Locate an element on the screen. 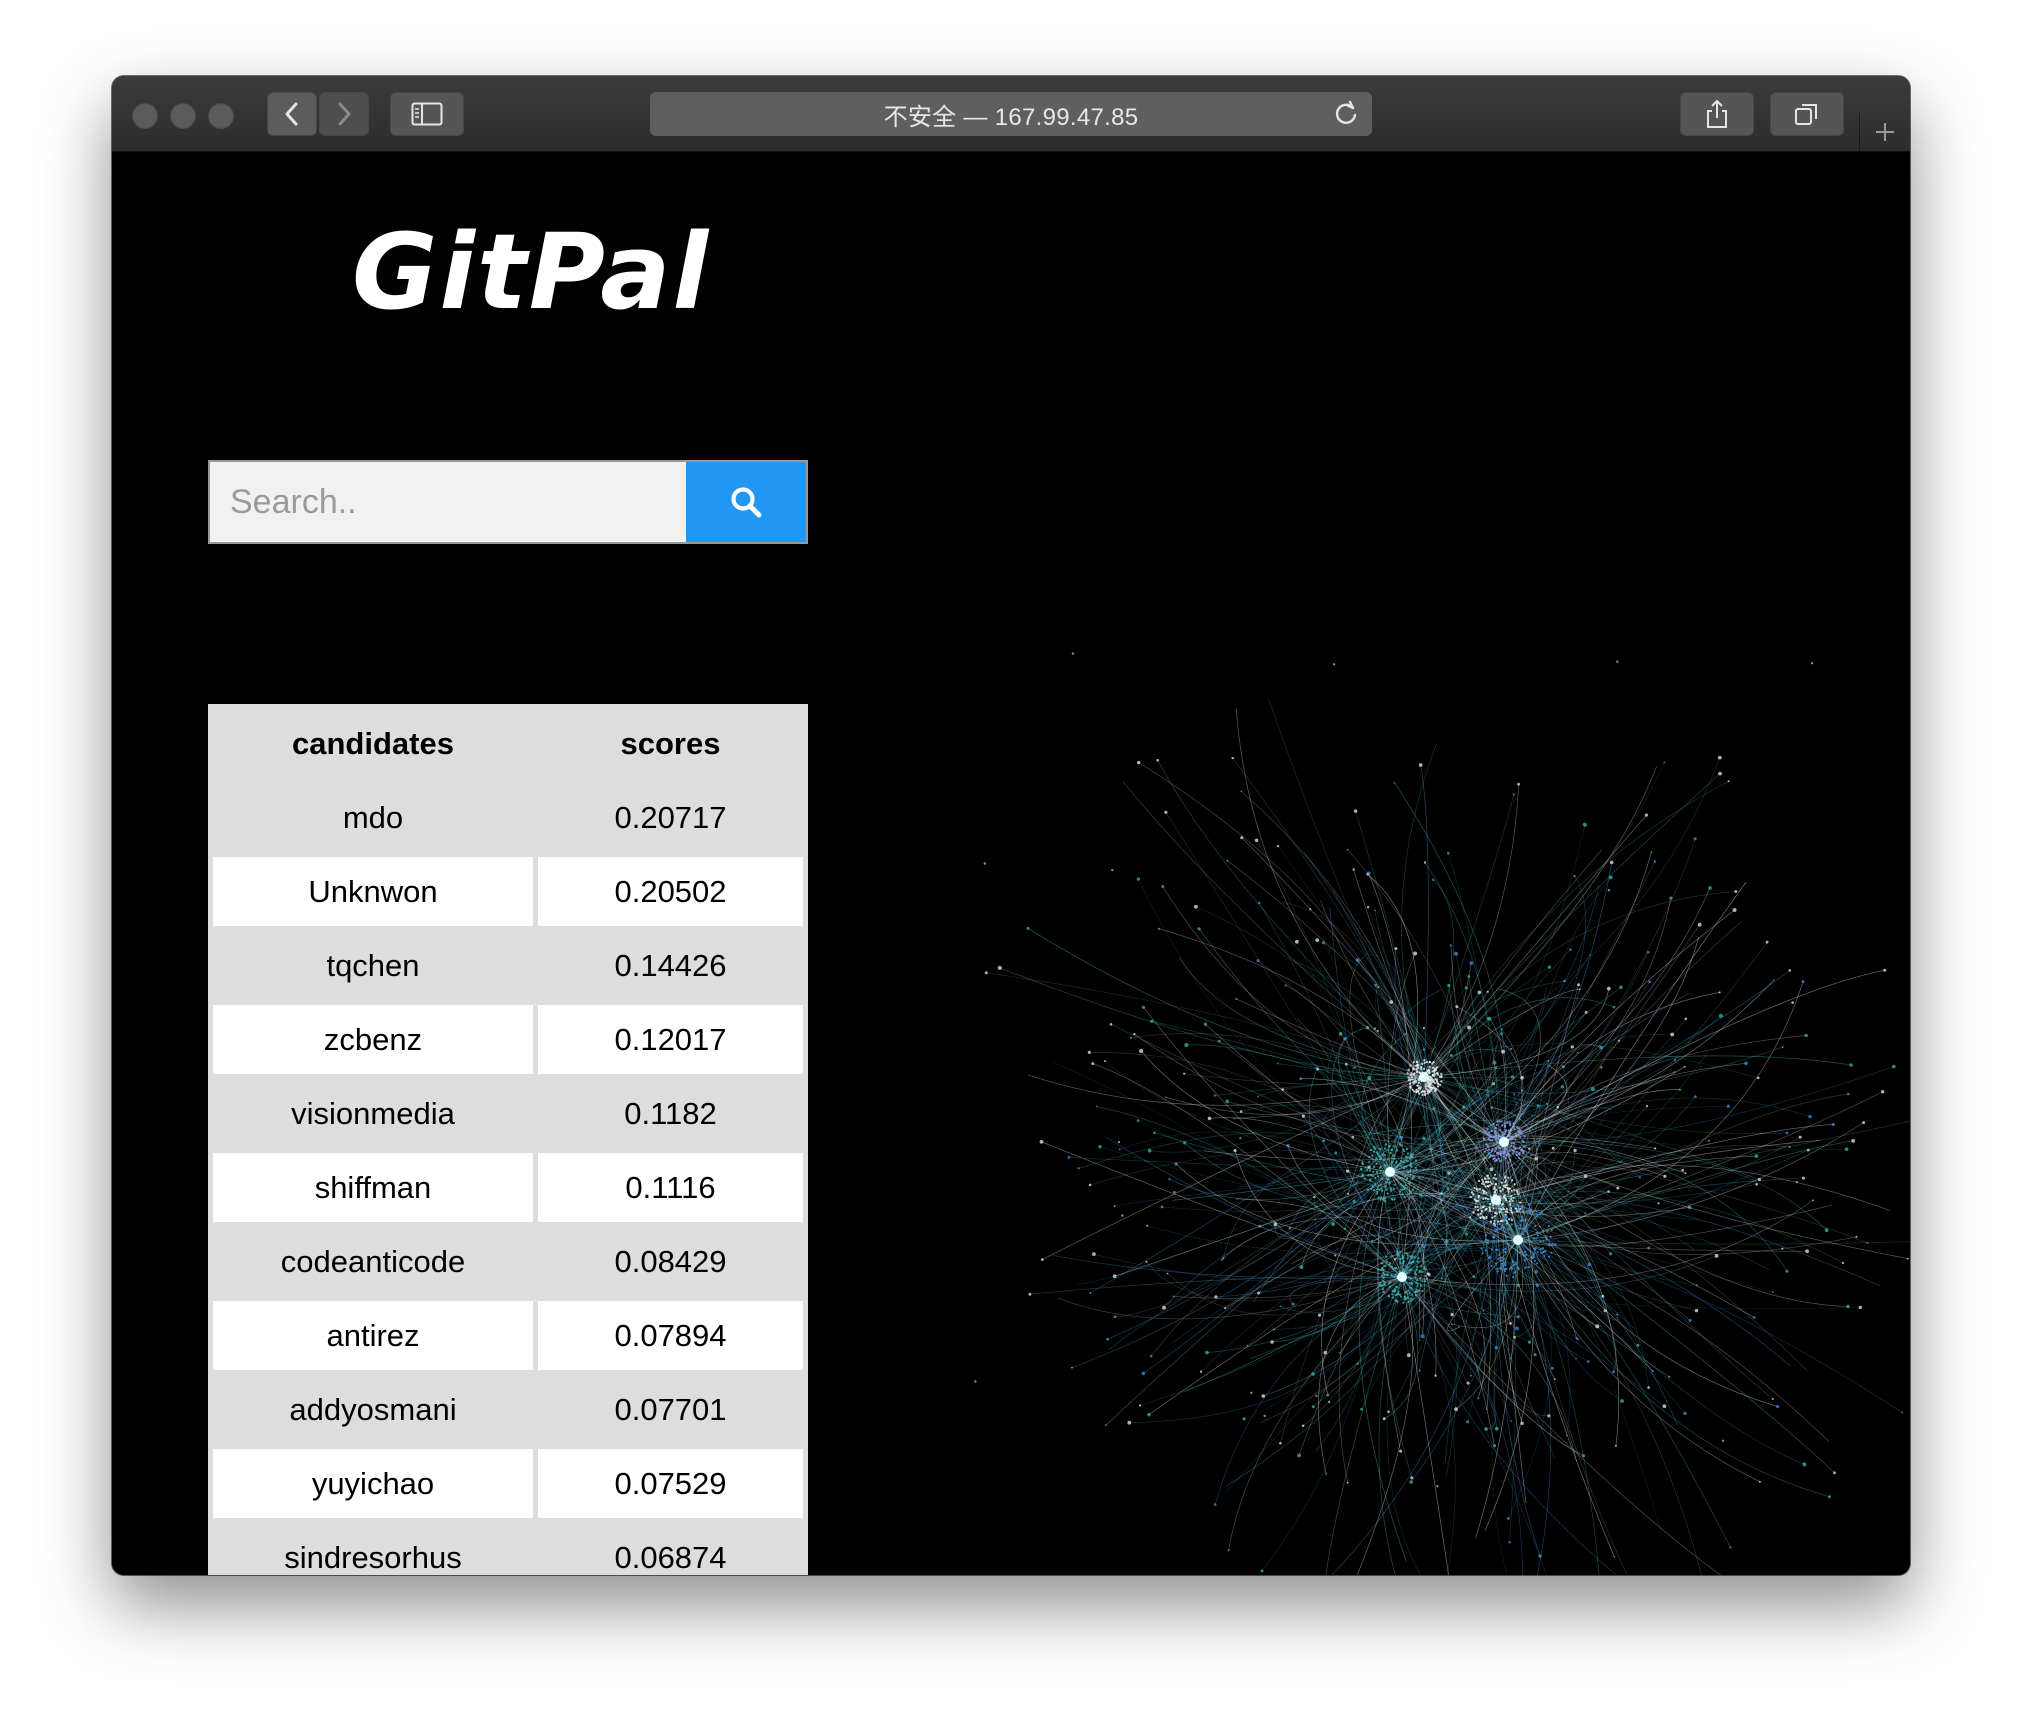 The height and width of the screenshot is (1724, 2022). candidate-cell: codeanticode is located at coordinates (373, 1261).